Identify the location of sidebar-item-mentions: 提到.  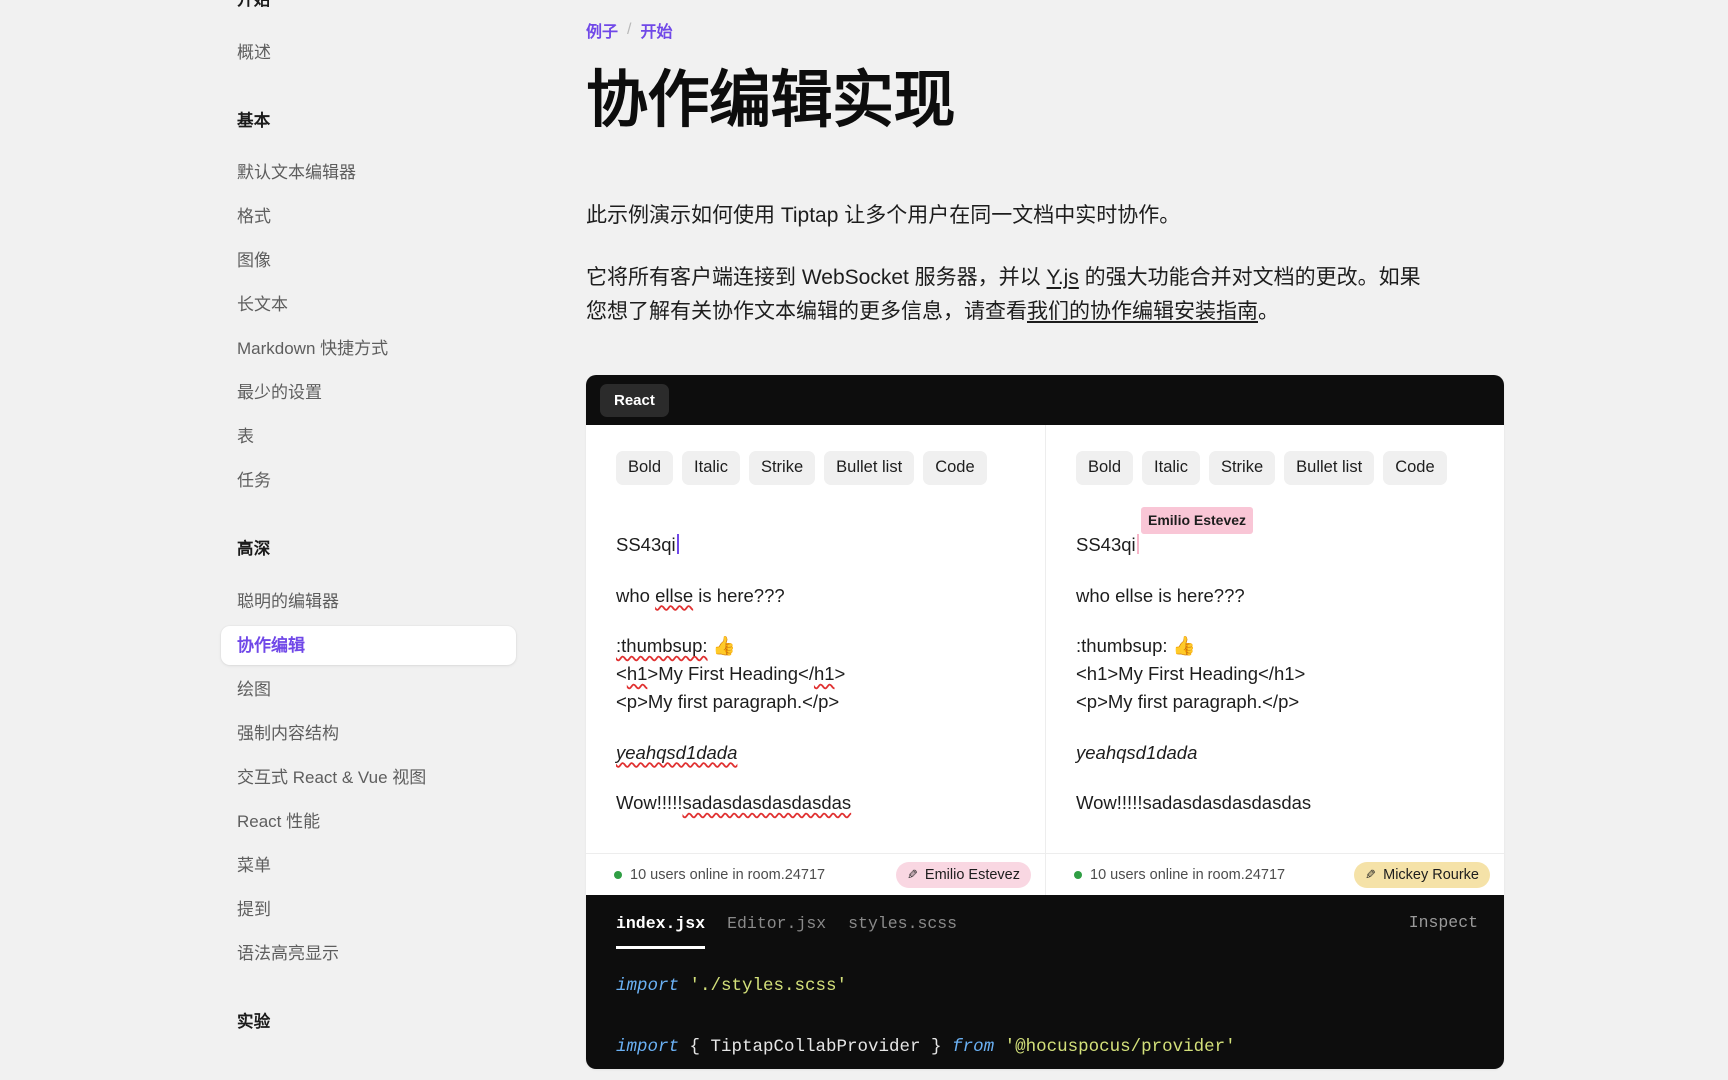
(362, 909).